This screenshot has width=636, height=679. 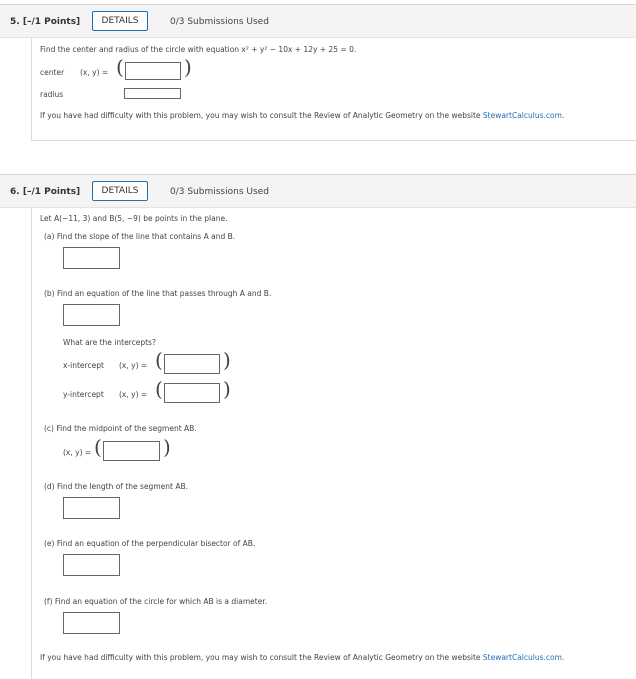 What do you see at coordinates (45, 22) in the screenshot?
I see `q5-number: 5. [–/1 Points]` at bounding box center [45, 22].